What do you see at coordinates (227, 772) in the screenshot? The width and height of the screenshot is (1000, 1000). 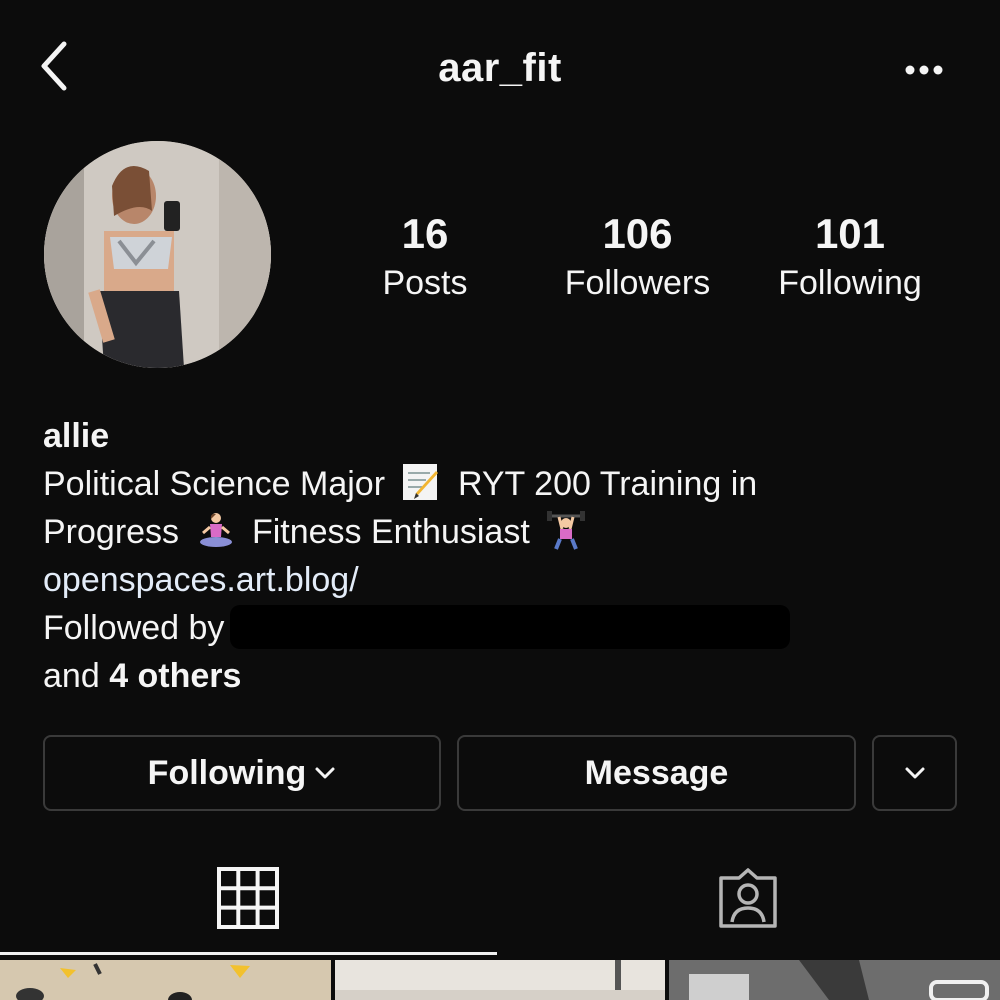 I see `following-button-label: Following` at bounding box center [227, 772].